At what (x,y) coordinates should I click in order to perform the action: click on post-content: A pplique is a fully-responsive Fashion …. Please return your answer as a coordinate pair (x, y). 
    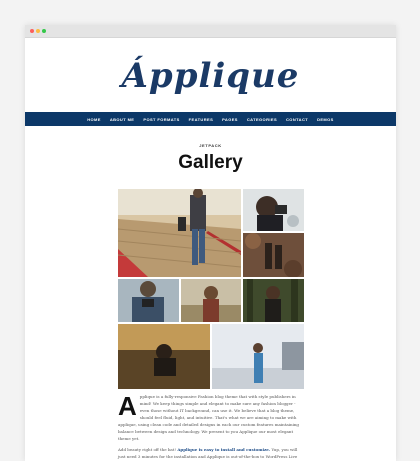
    Looking at the image, I should click on (211, 427).